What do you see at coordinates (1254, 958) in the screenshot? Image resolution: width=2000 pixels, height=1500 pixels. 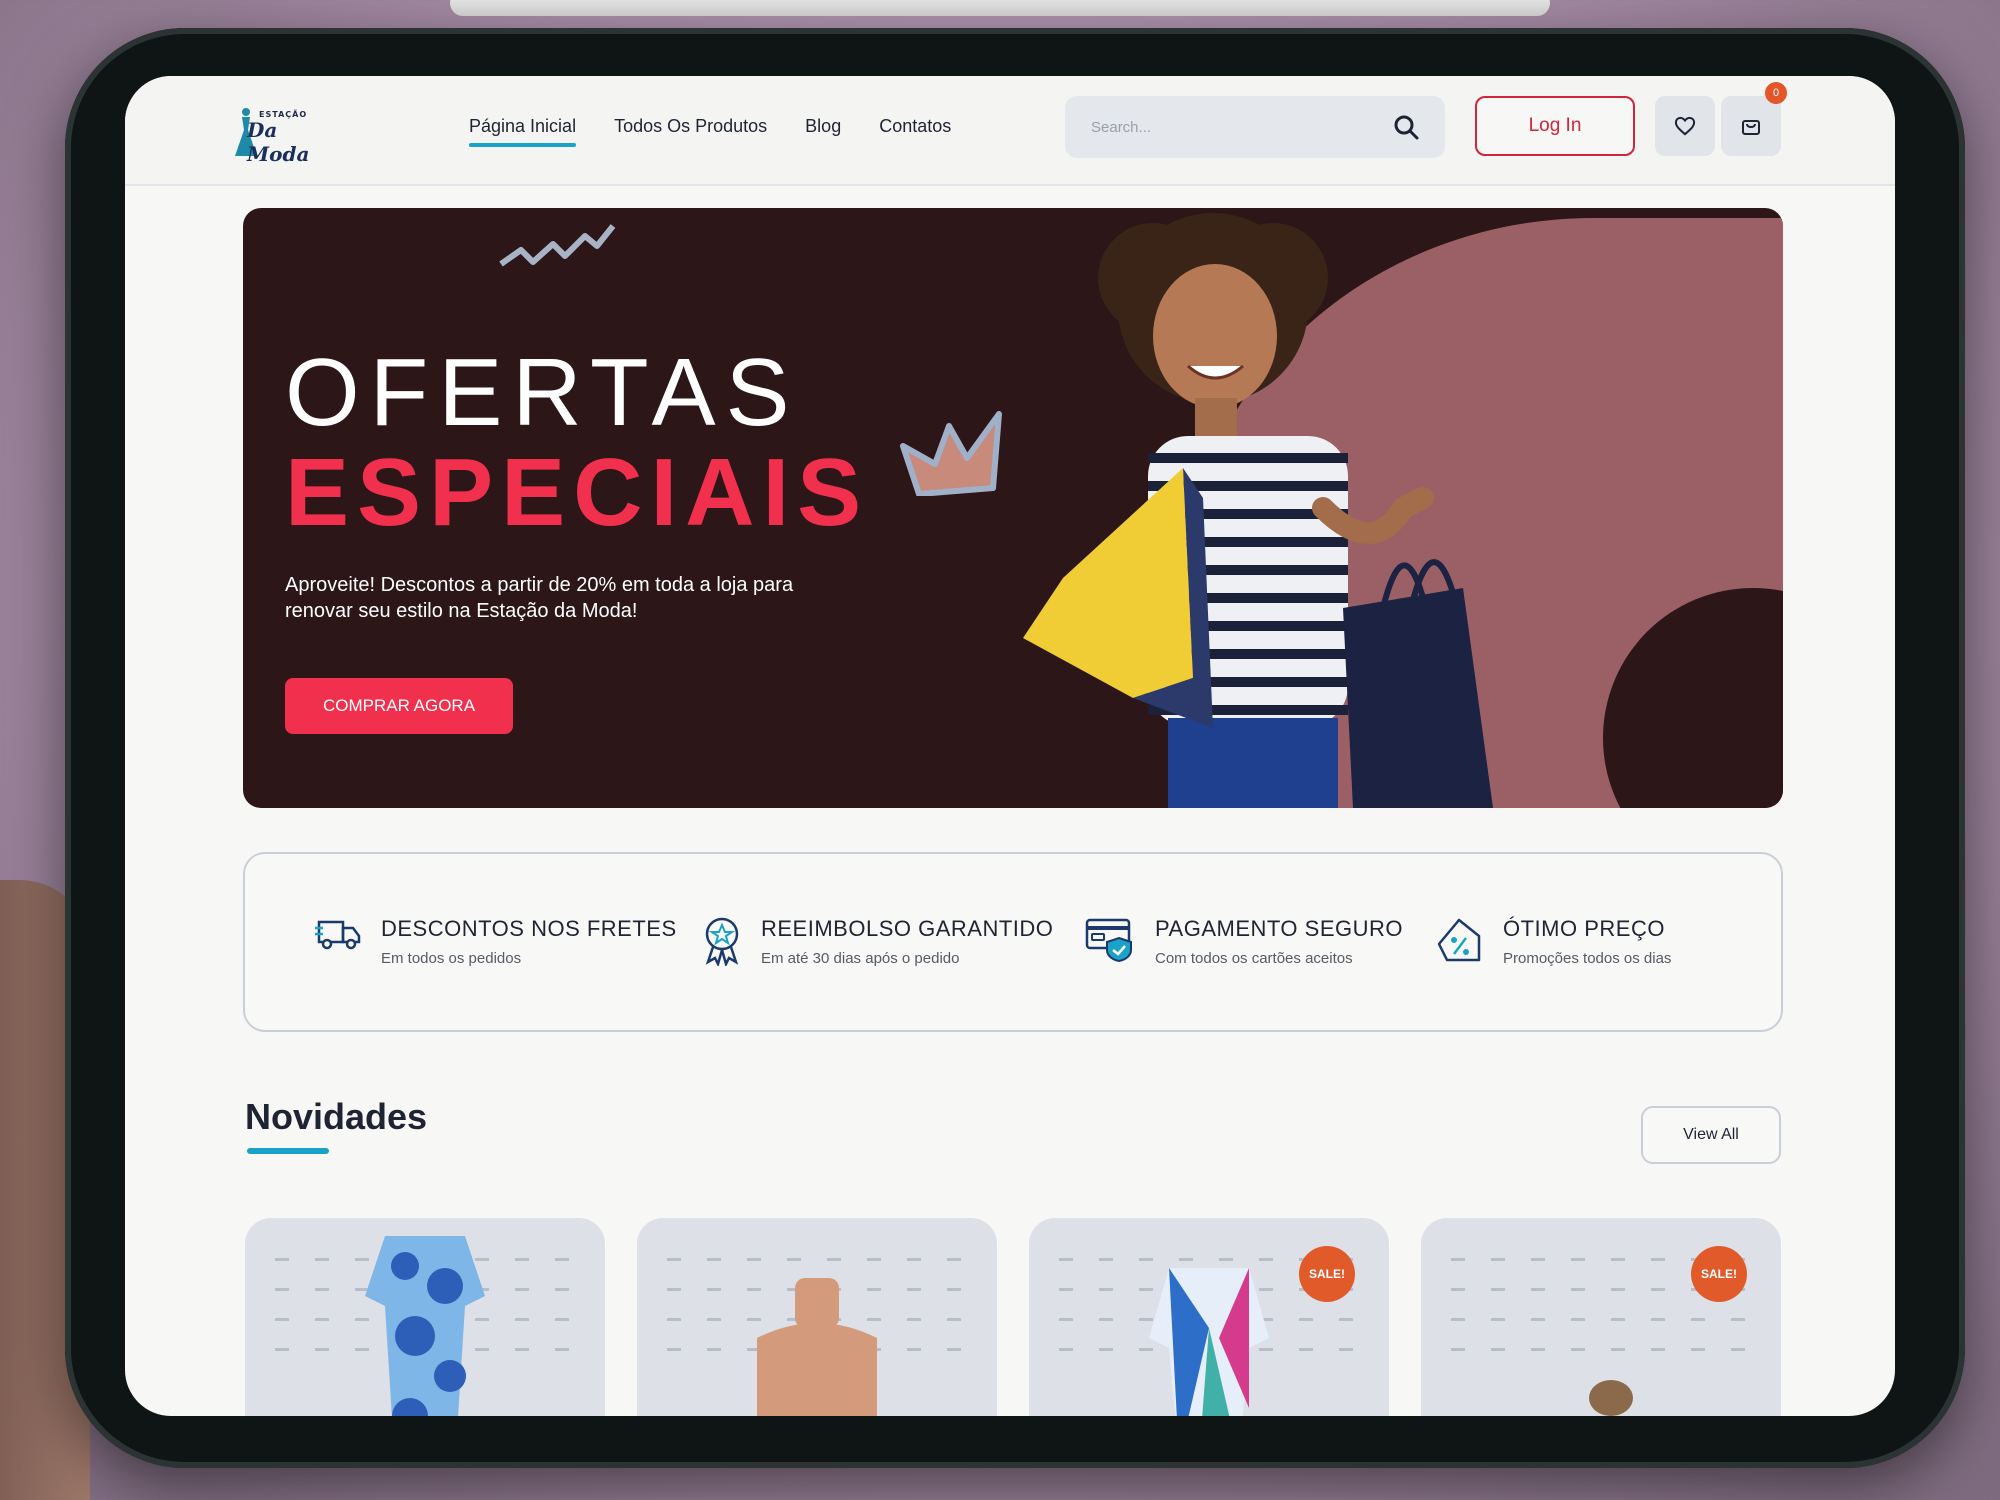 I see `feature-desc: Com todos os cartões aceitos` at bounding box center [1254, 958].